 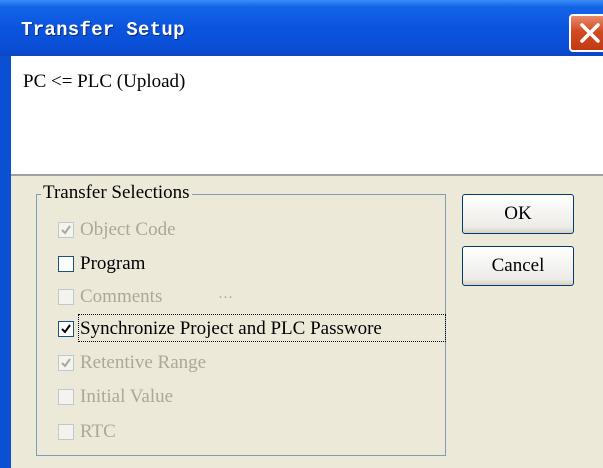 What do you see at coordinates (225, 298) in the screenshot?
I see `comments-more-button: ···` at bounding box center [225, 298].